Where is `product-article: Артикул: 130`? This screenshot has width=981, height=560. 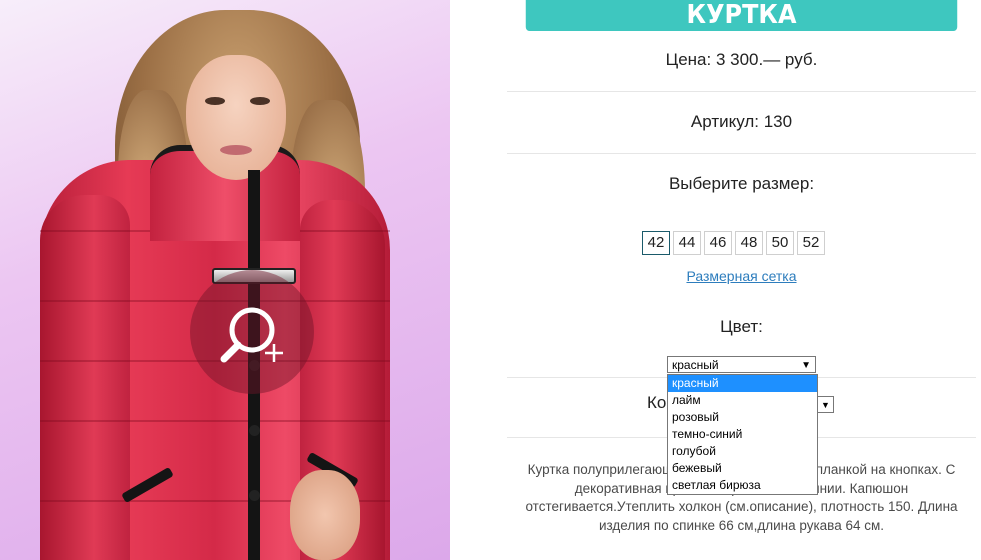
product-article: Артикул: 130 is located at coordinates (741, 121).